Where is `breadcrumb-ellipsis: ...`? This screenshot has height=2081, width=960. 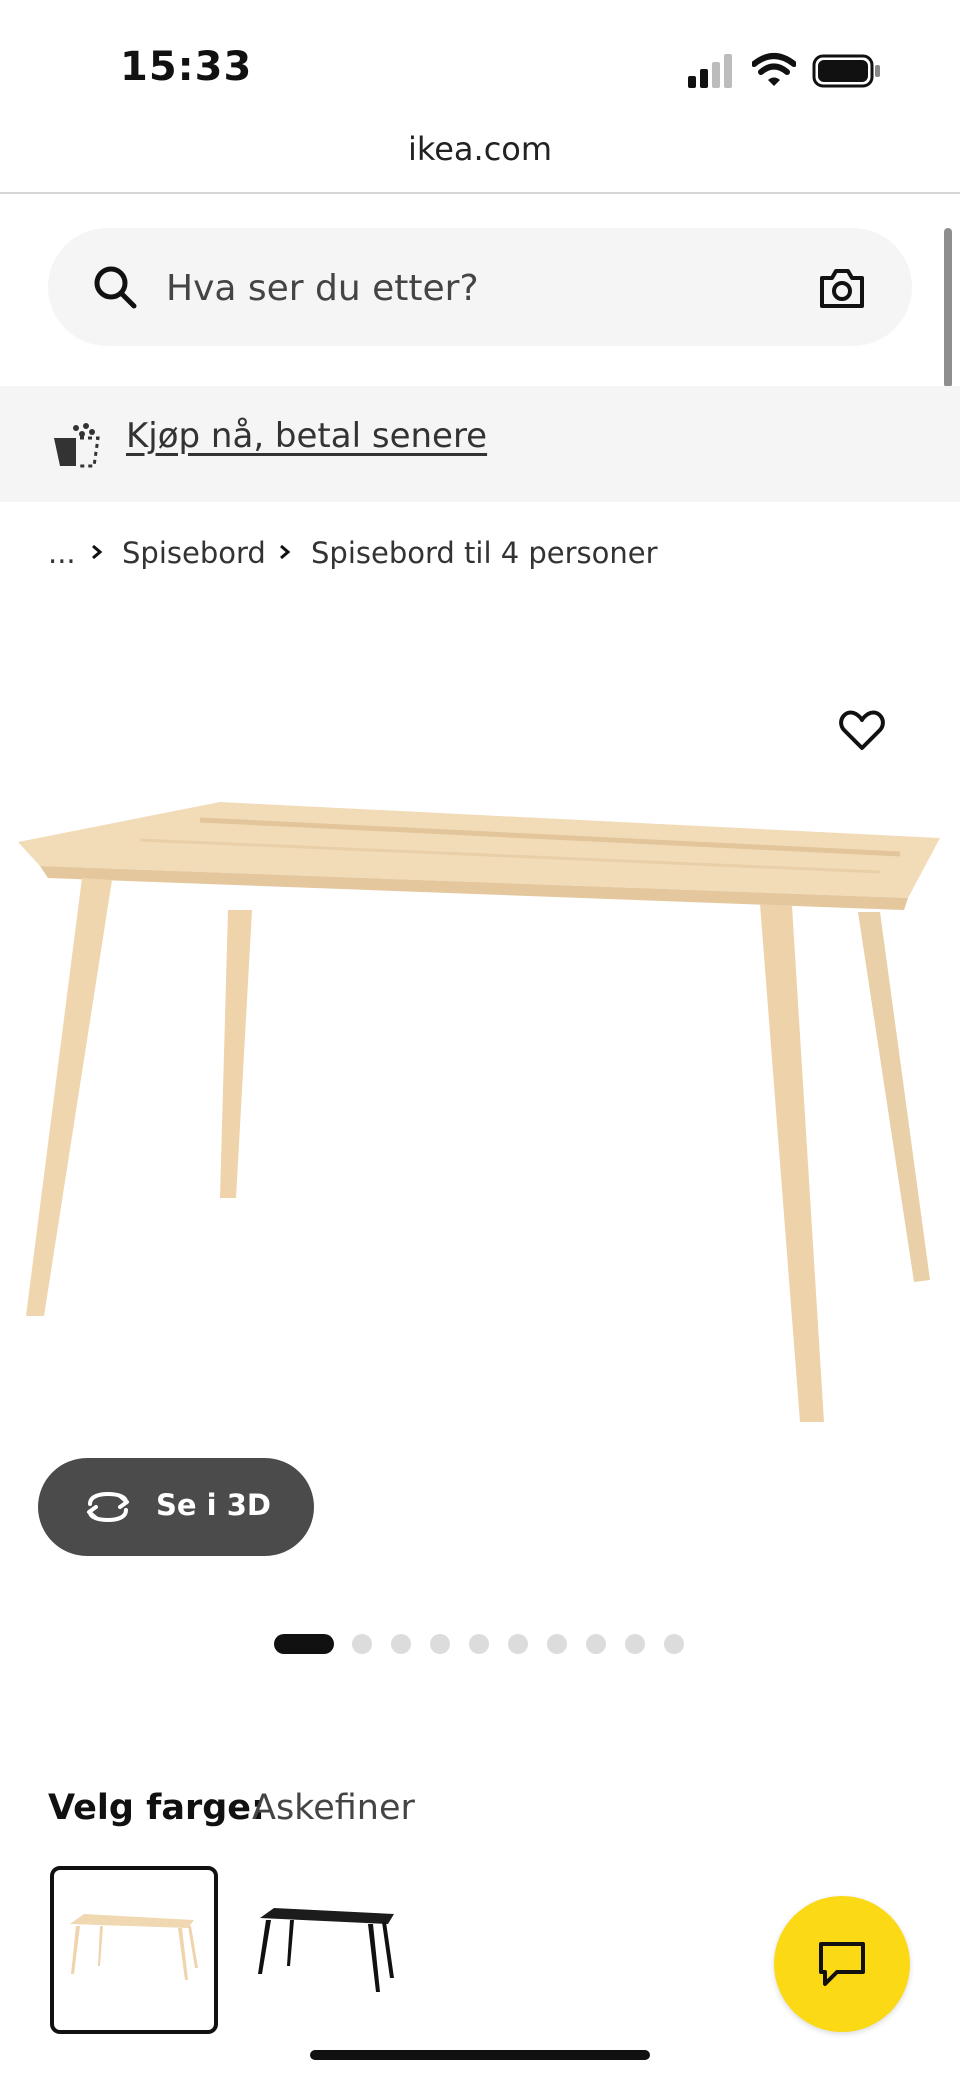
breadcrumb-ellipsis: ... is located at coordinates (62, 553).